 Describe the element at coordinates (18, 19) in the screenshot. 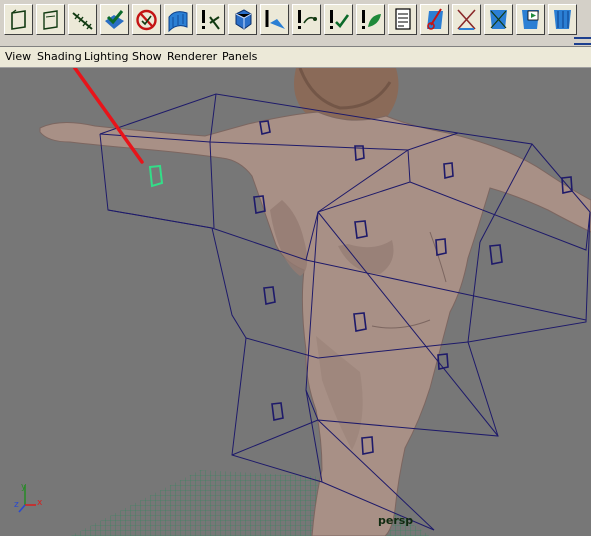

I see `frame-icon` at that location.